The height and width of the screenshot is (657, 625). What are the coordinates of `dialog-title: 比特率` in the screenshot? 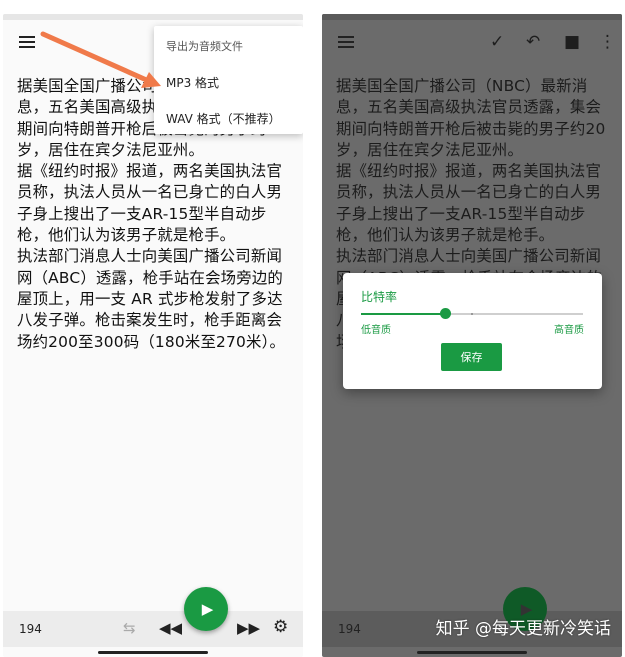 It's located at (379, 297).